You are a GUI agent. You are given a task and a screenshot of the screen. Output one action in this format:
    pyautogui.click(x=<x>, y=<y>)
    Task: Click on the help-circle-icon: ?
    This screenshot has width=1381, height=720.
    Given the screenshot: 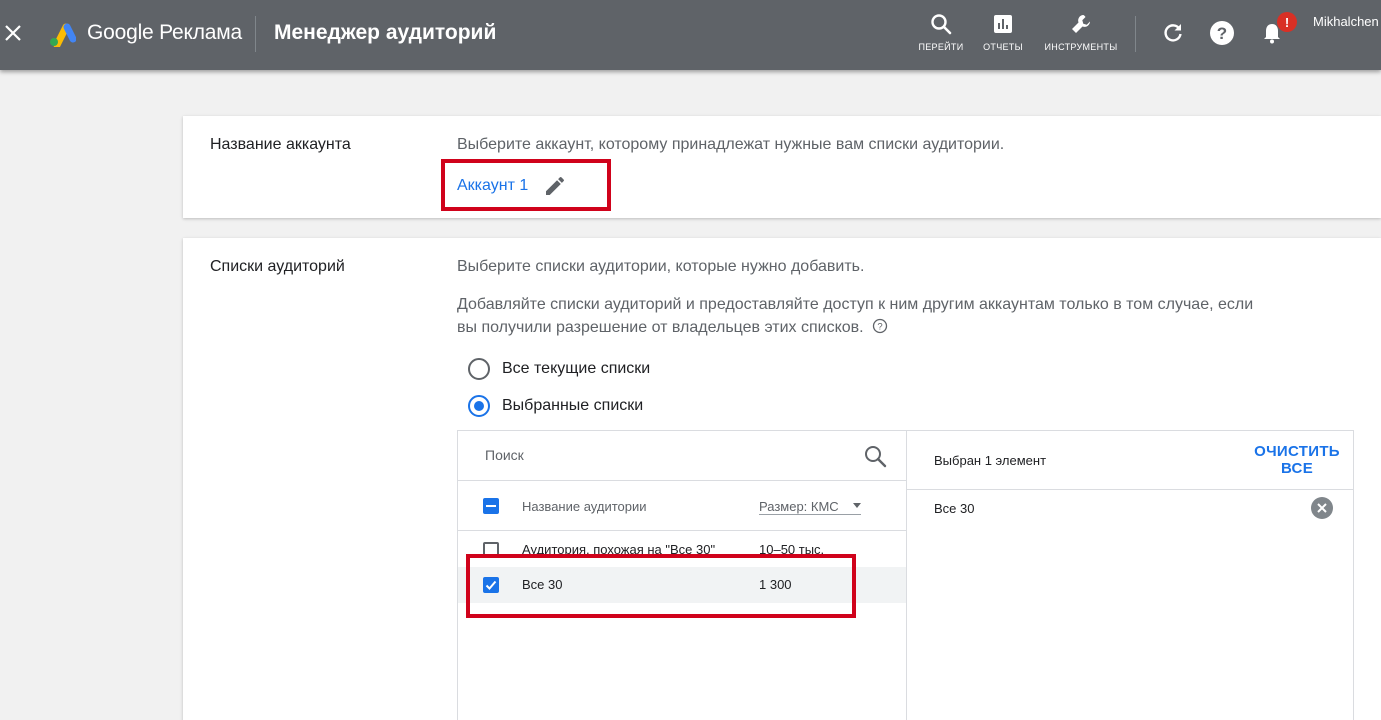 What is the action you would take?
    pyautogui.click(x=880, y=326)
    